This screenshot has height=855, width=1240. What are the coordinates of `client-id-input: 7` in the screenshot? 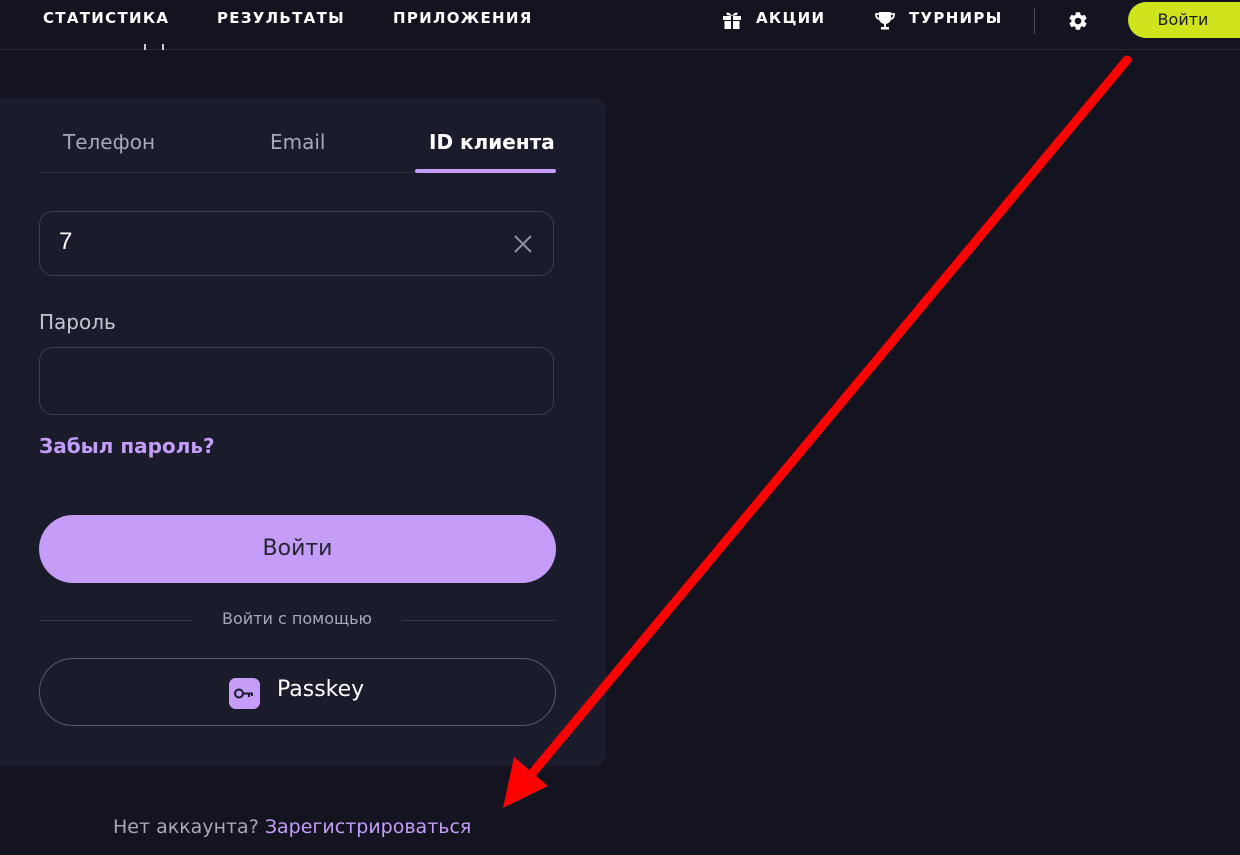 It's located at (296, 243).